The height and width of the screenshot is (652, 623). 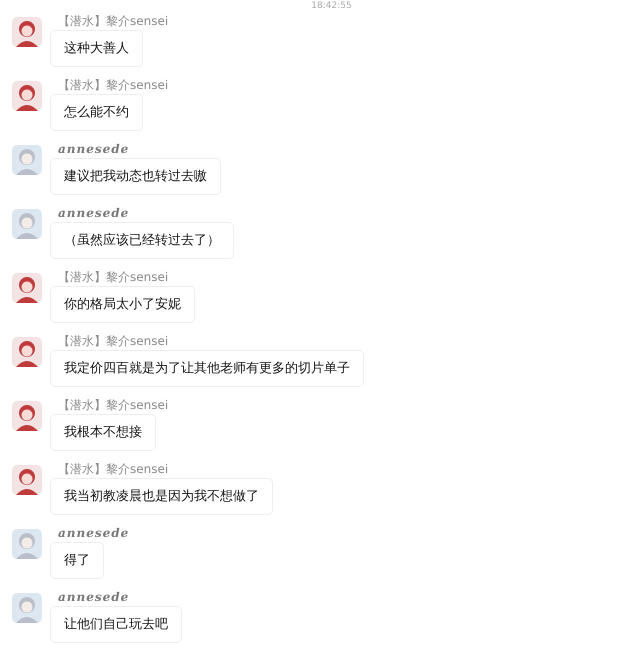 What do you see at coordinates (142, 240) in the screenshot?
I see `message-bubble: （虽然应该已经转过去了）` at bounding box center [142, 240].